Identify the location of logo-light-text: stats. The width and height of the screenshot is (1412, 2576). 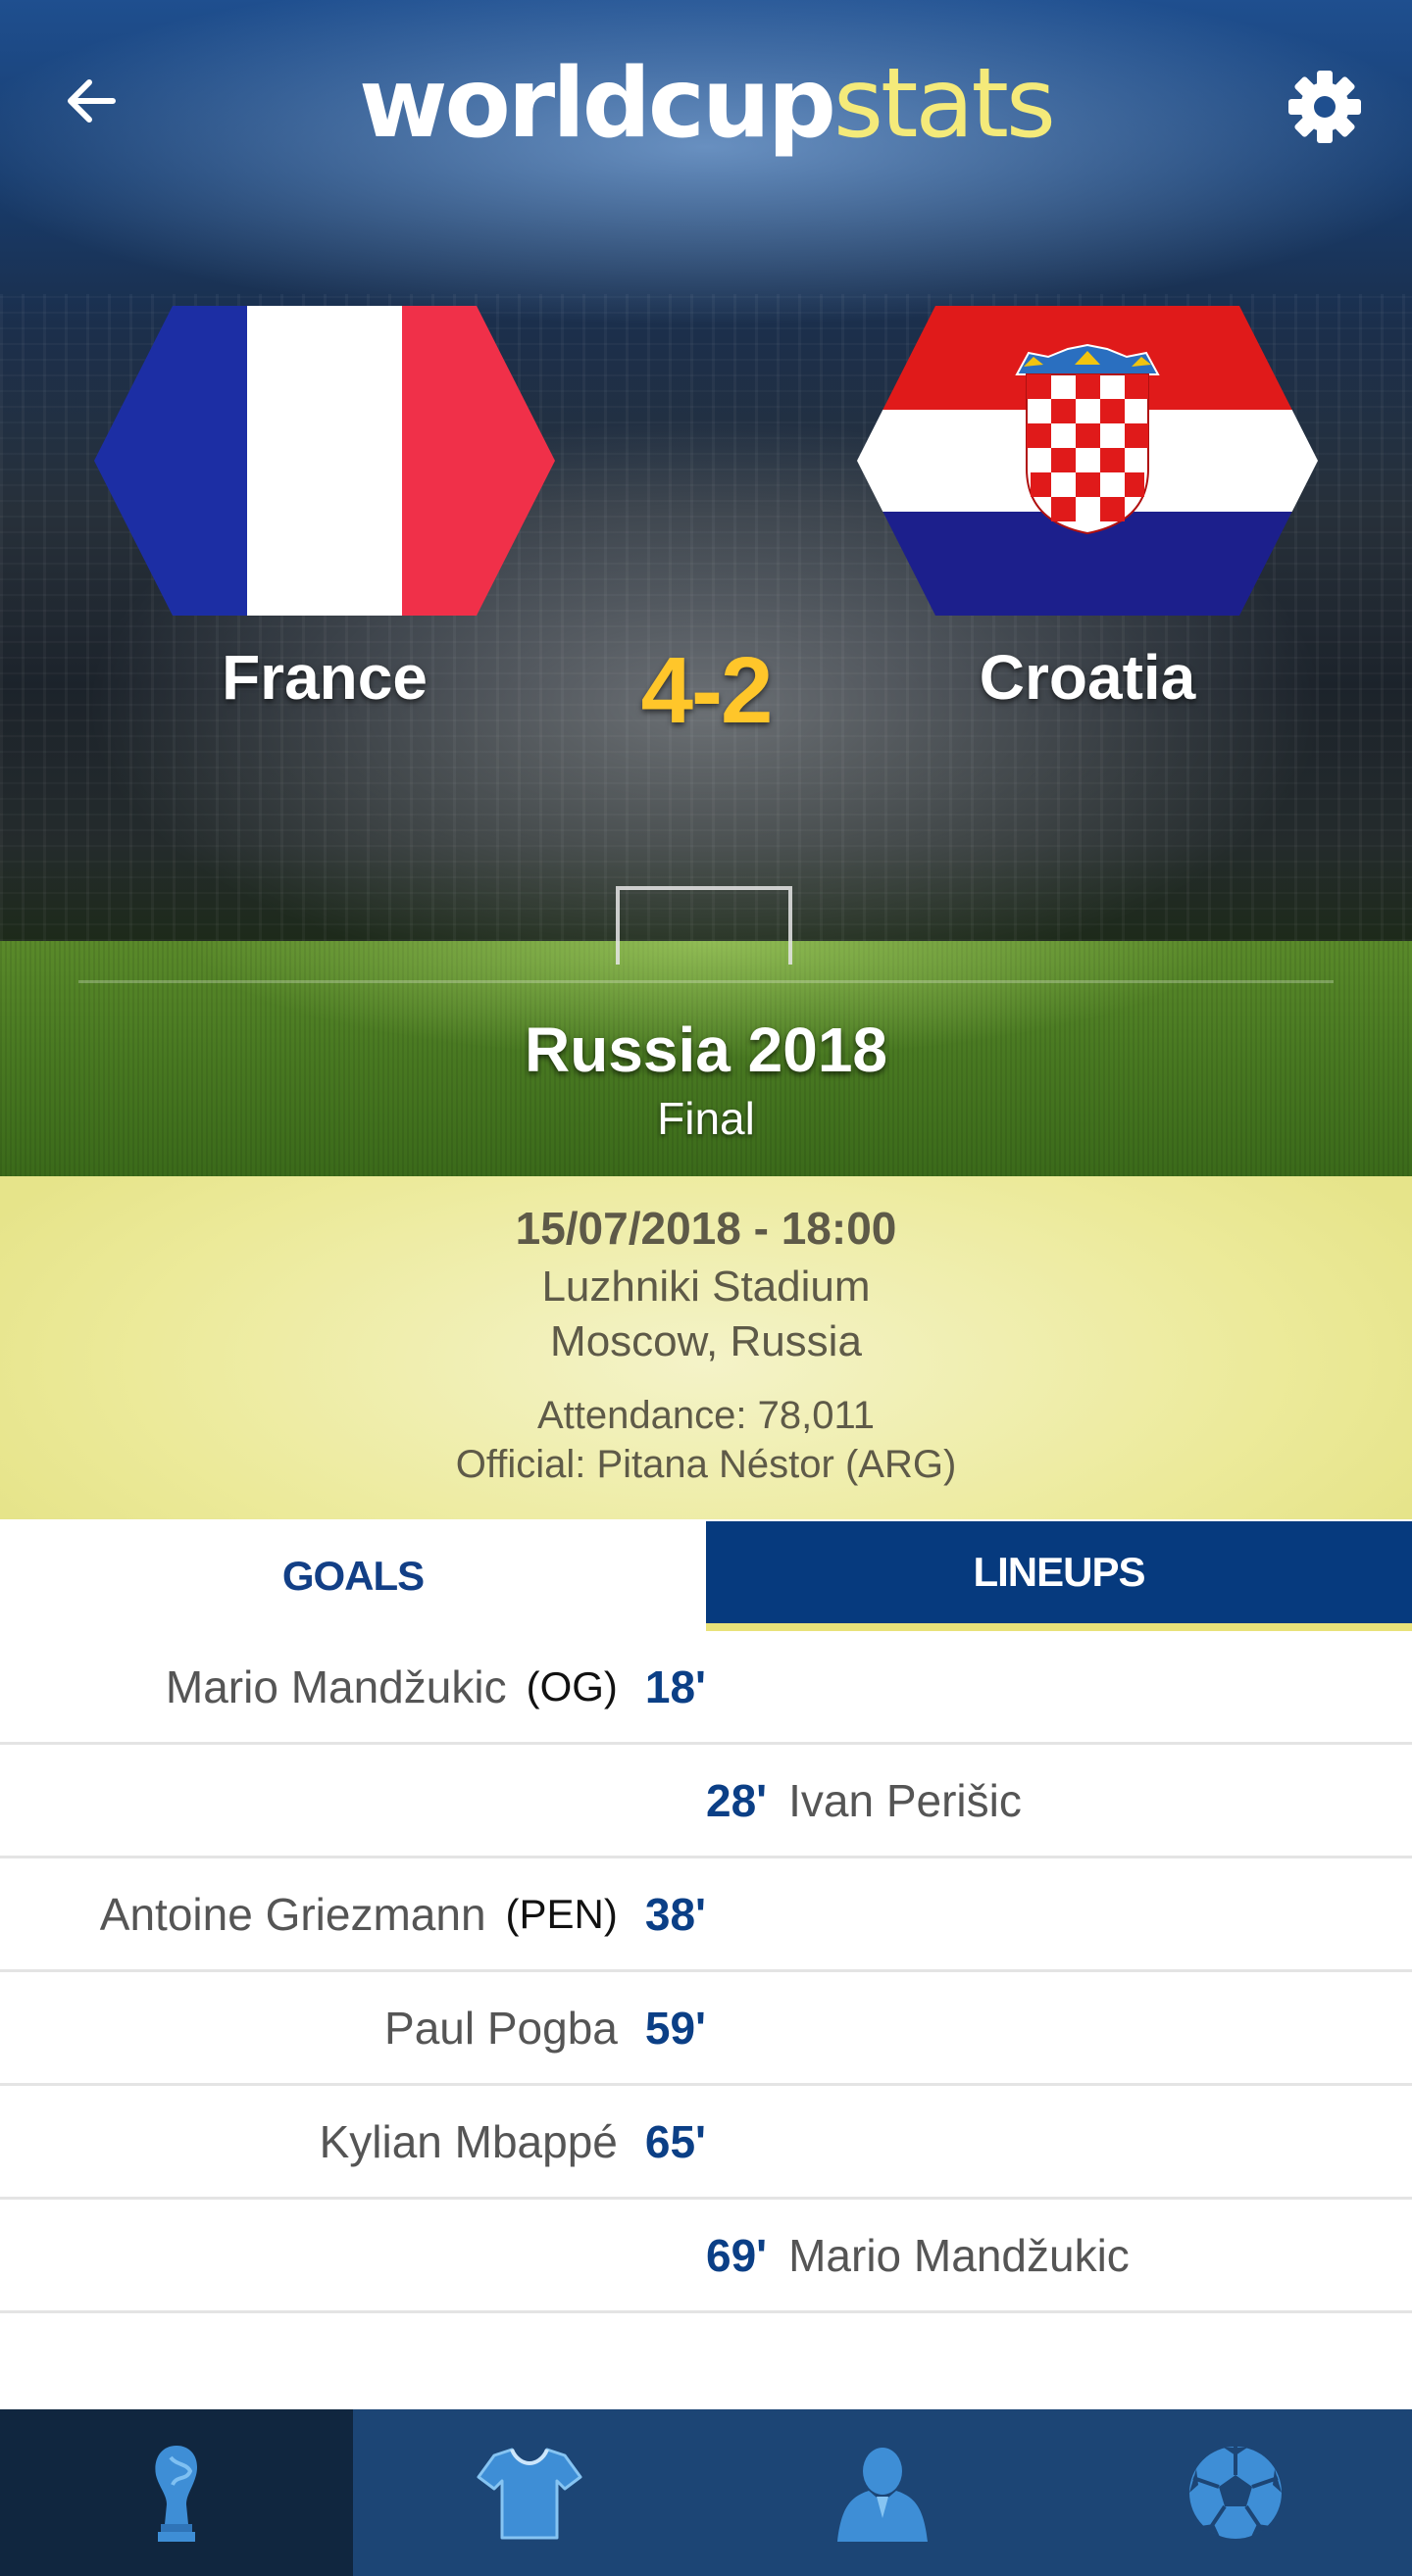
(944, 104).